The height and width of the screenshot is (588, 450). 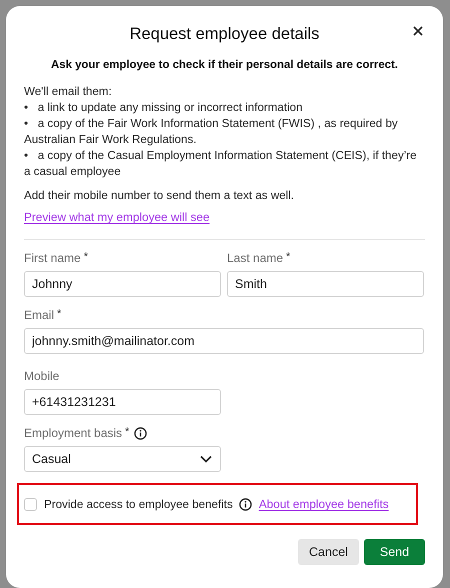 What do you see at coordinates (323, 504) in the screenshot?
I see `benefits-link: About employee benefits` at bounding box center [323, 504].